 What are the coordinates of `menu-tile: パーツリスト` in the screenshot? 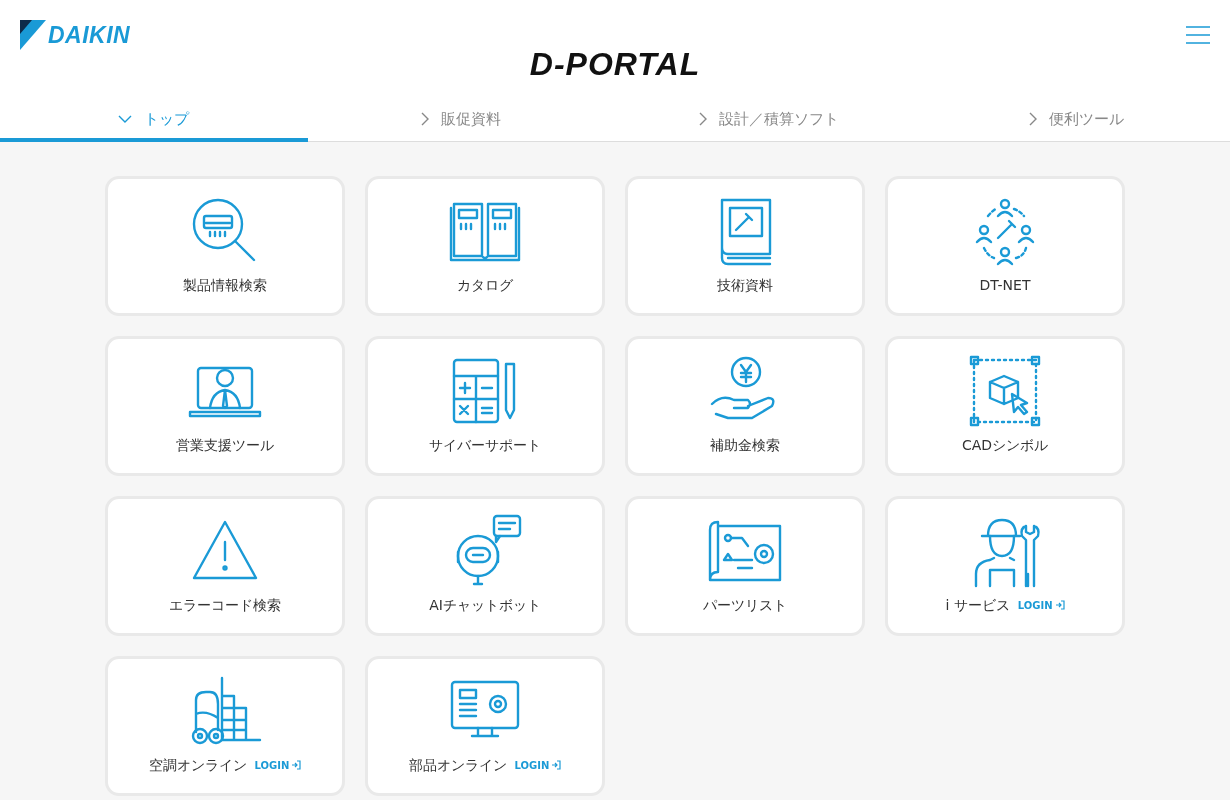 It's located at (745, 566).